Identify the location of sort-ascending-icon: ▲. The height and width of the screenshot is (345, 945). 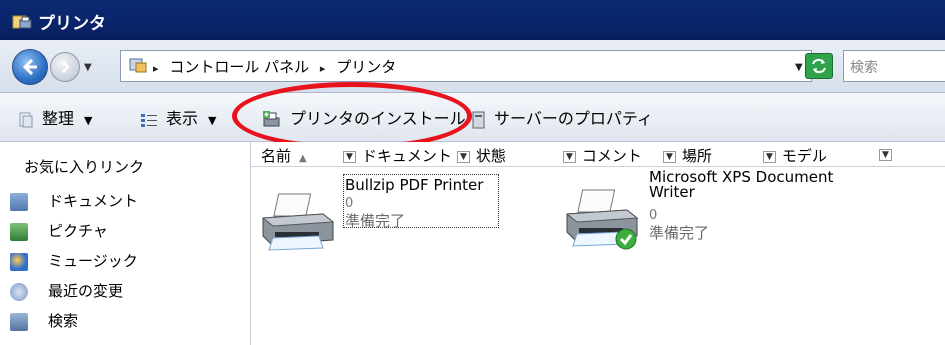
(303, 158).